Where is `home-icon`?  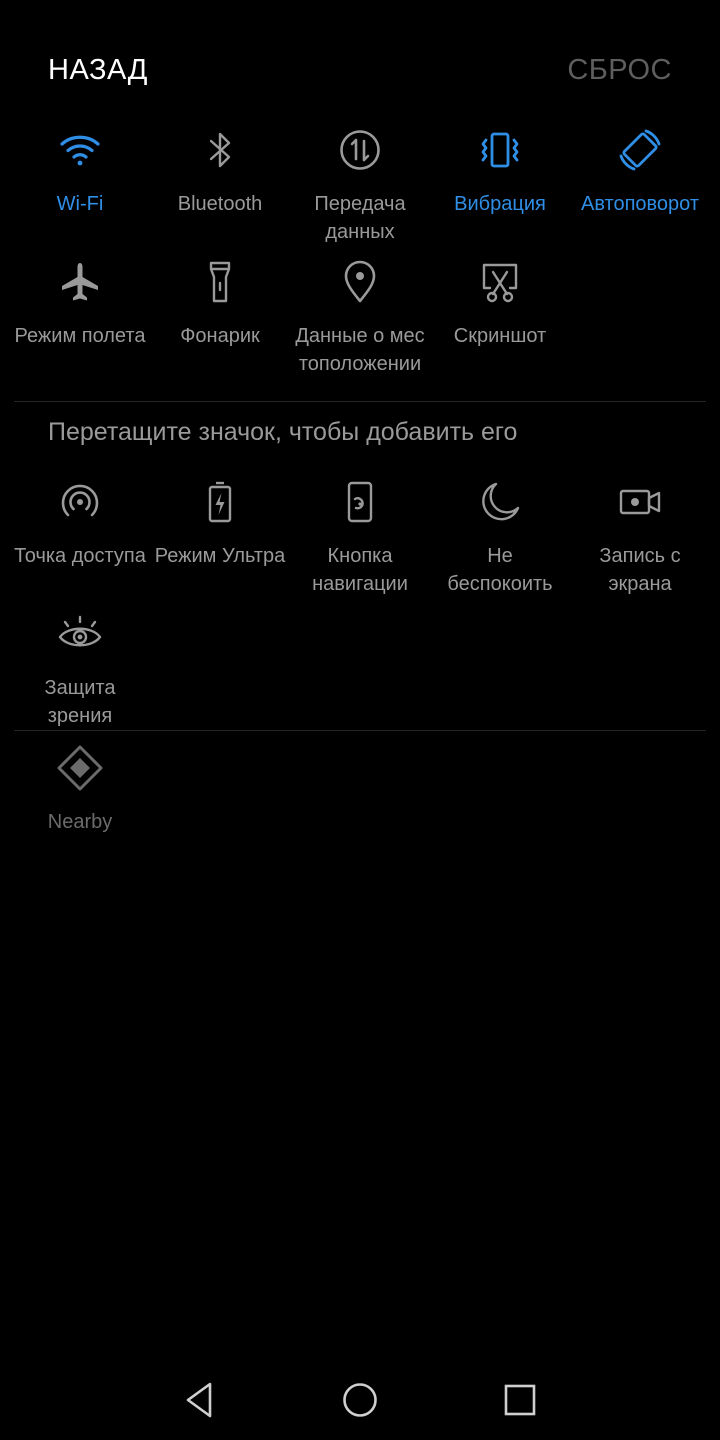 home-icon is located at coordinates (360, 1400).